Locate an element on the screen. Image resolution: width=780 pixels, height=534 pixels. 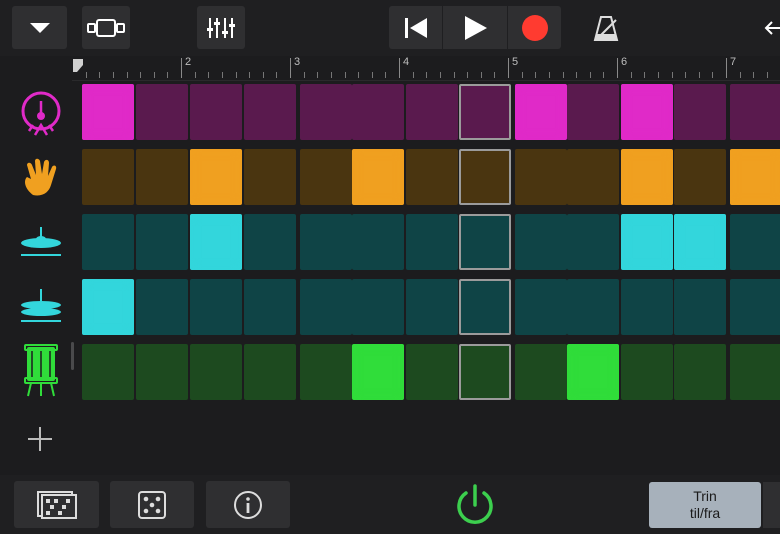
power-button is located at coordinates (475, 506).